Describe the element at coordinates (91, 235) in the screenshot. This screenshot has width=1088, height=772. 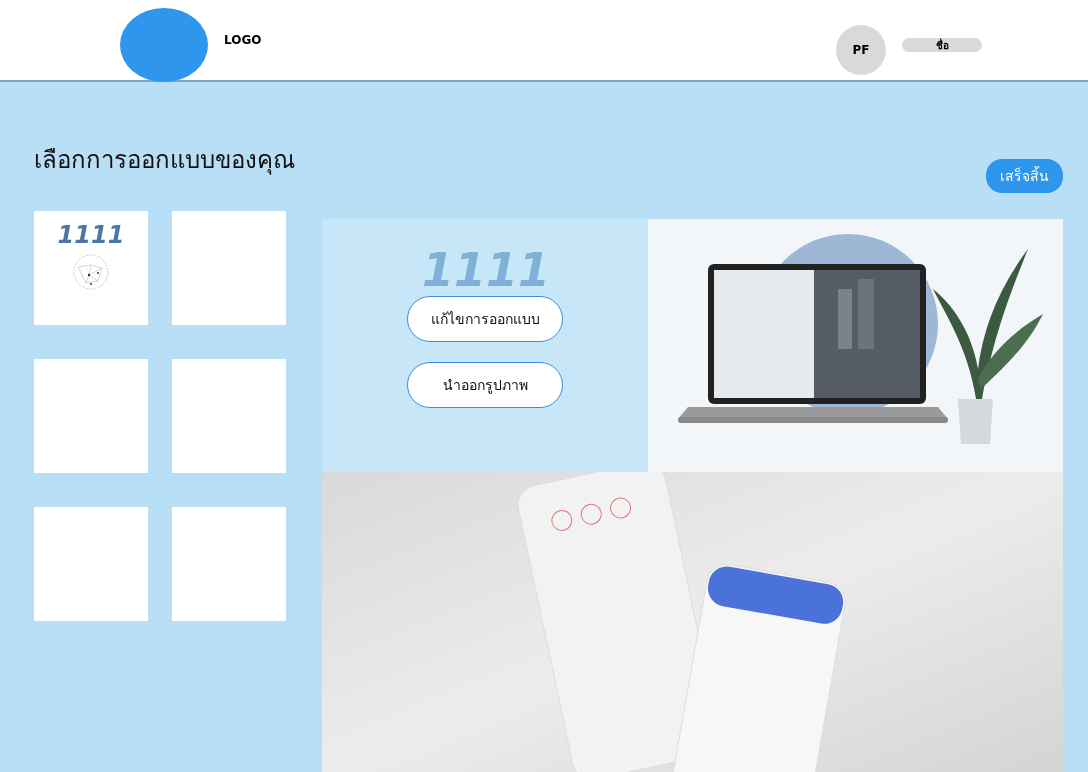
I see `logo-text: 1111` at that location.